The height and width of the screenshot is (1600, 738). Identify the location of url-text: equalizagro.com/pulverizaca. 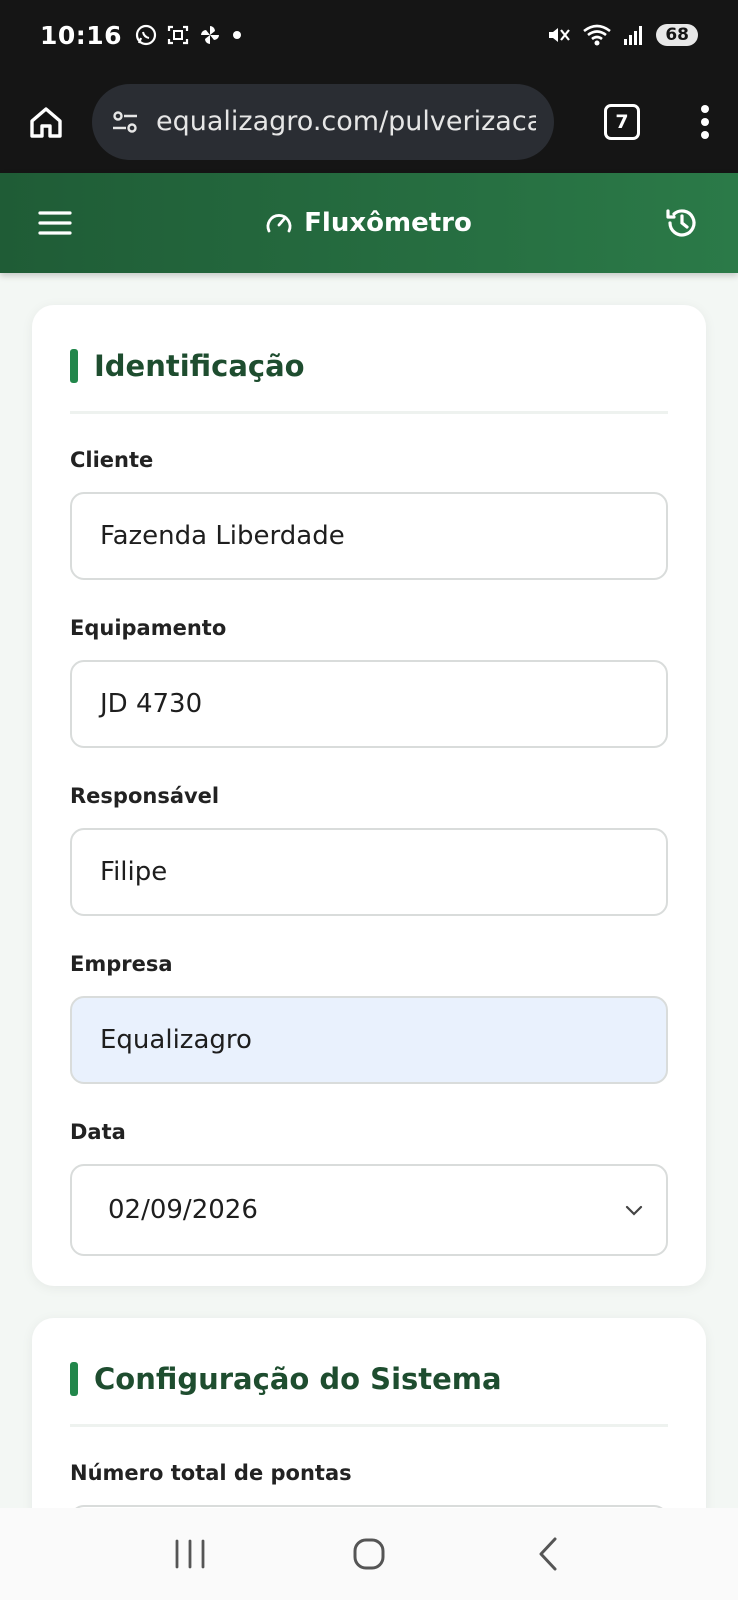
(346, 121).